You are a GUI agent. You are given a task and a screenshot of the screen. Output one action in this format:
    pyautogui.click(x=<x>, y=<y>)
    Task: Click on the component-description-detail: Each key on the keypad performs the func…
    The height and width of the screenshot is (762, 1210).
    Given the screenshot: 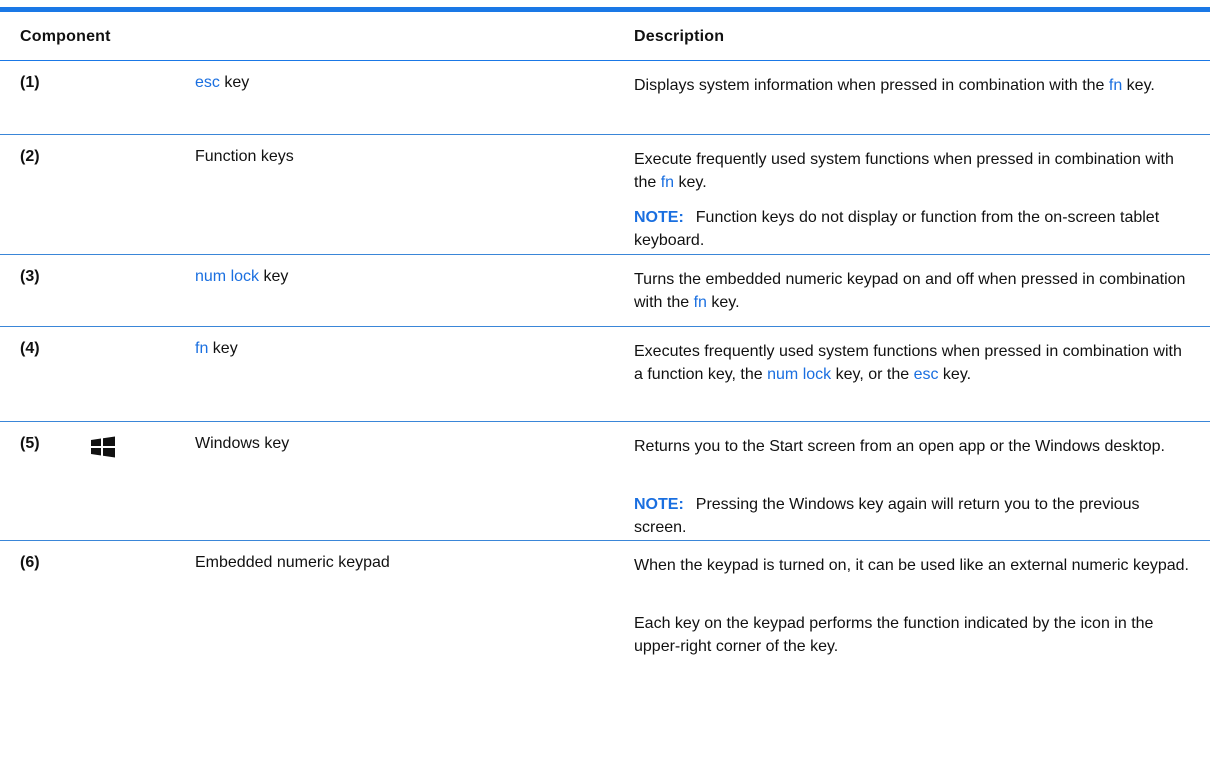 What is the action you would take?
    pyautogui.click(x=894, y=635)
    